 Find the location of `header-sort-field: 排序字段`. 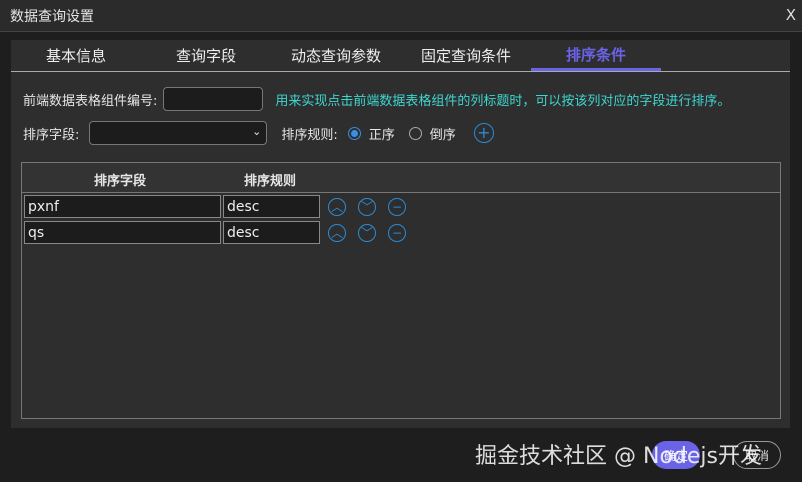

header-sort-field: 排序字段 is located at coordinates (120, 181).